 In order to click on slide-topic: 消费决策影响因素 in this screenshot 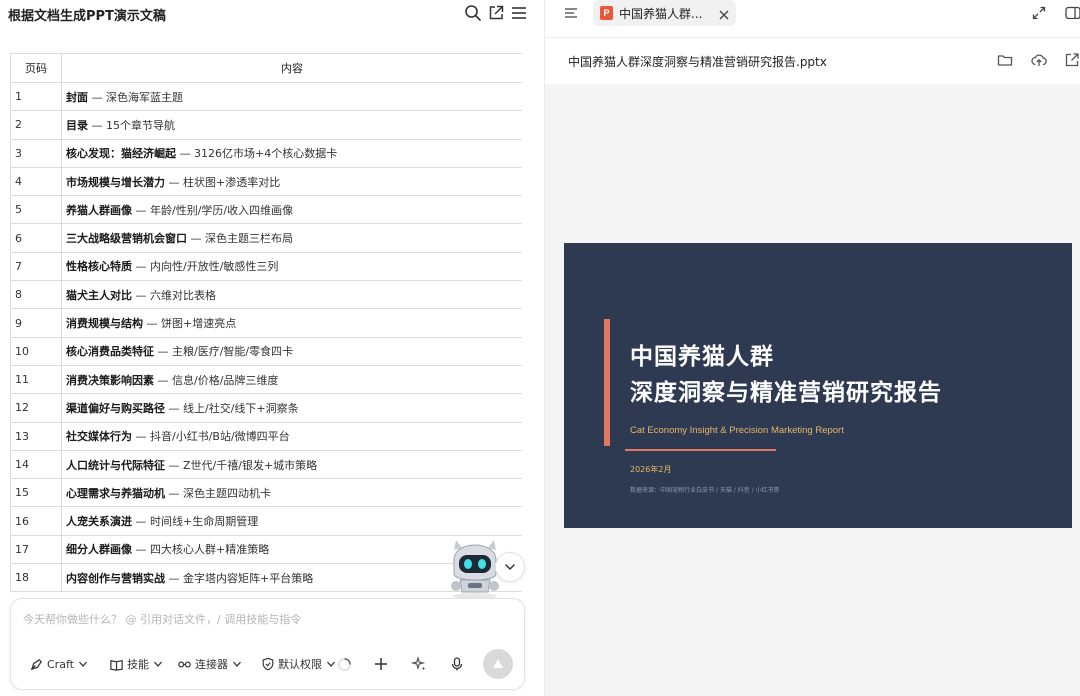, I will do `click(110, 380)`.